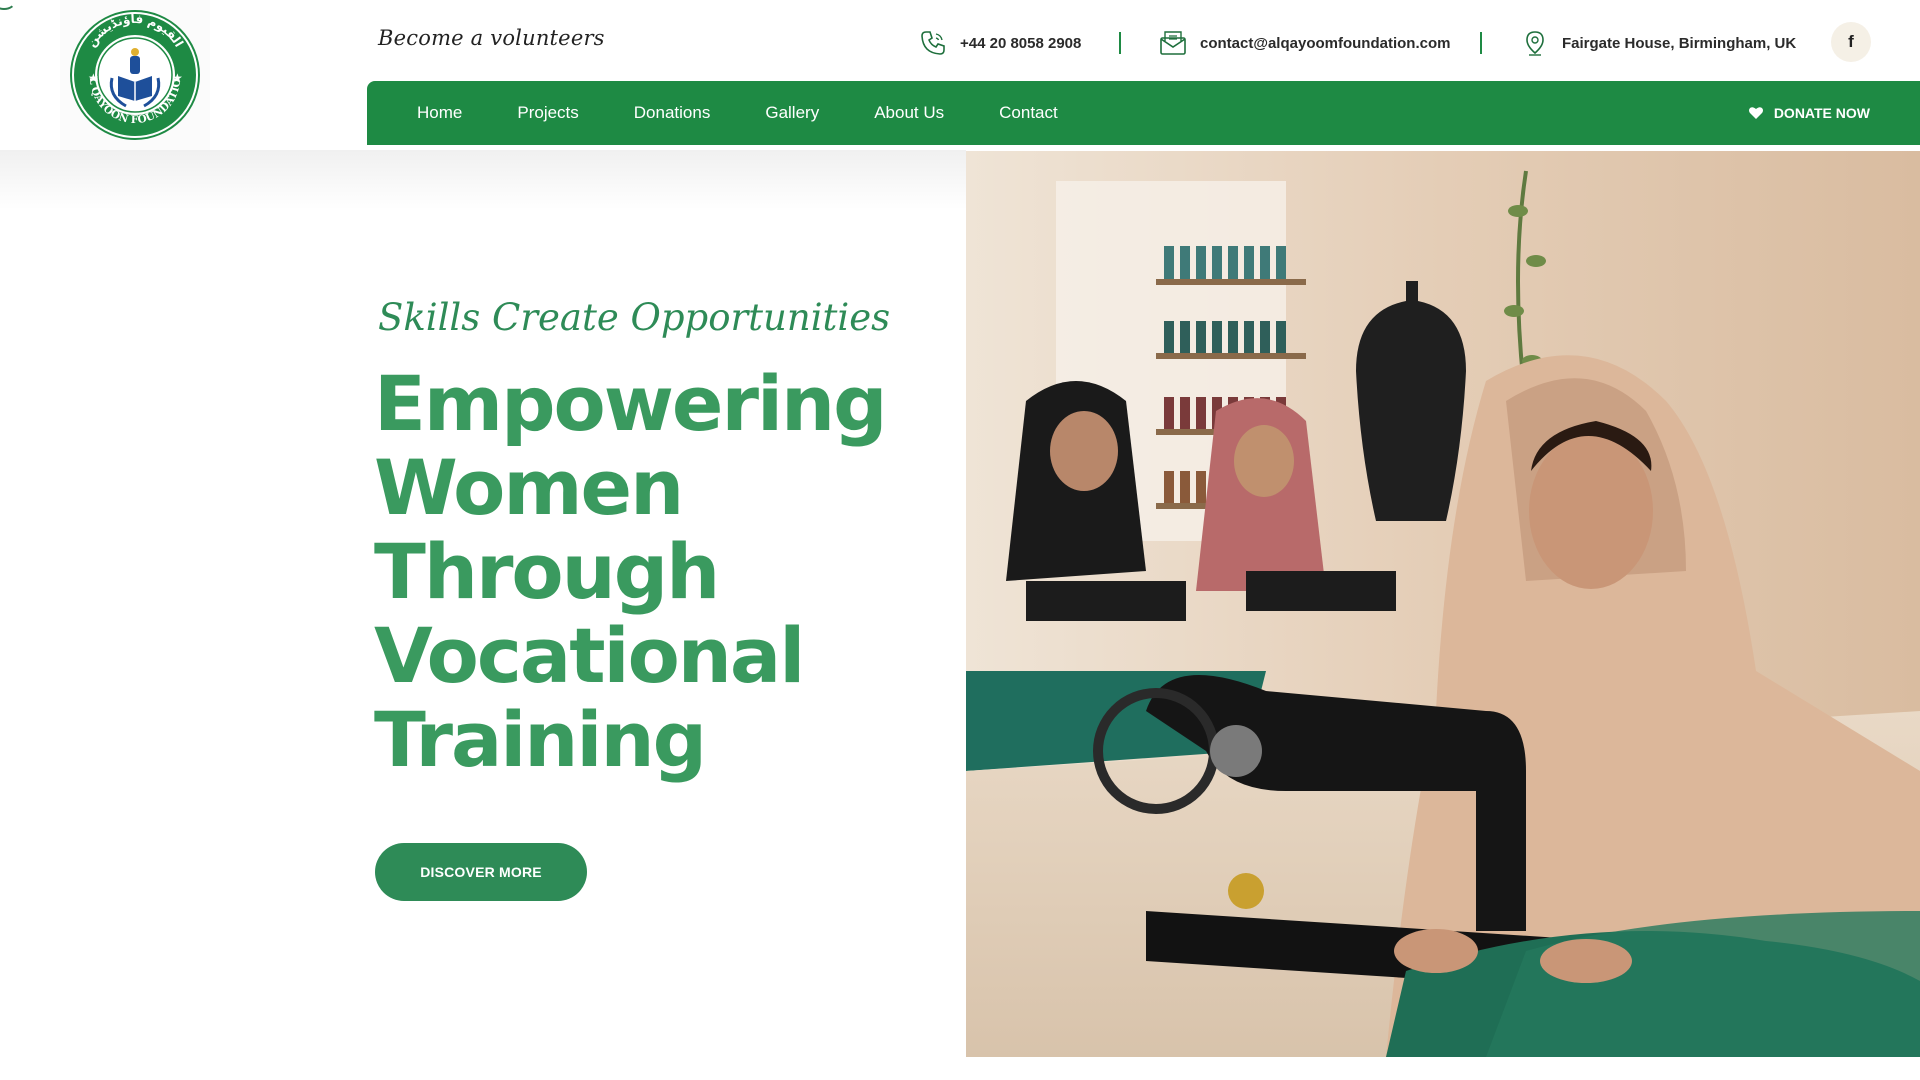  What do you see at coordinates (1028, 113) in the screenshot?
I see `nav-item-contact: Contact` at bounding box center [1028, 113].